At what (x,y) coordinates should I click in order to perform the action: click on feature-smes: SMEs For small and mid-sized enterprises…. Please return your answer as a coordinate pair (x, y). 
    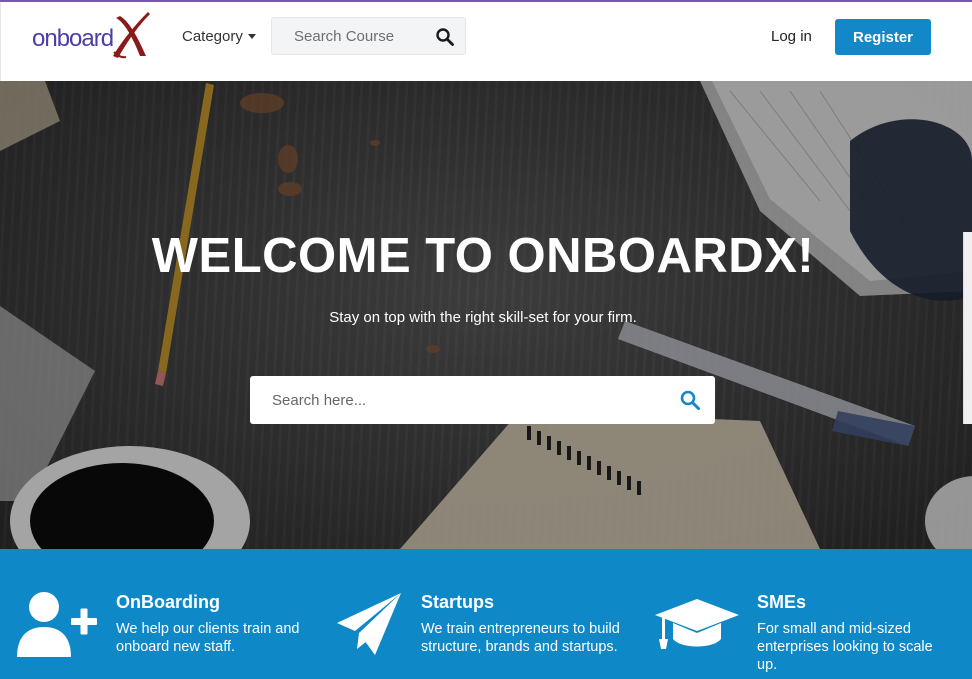
    Looking at the image, I should click on (800, 614).